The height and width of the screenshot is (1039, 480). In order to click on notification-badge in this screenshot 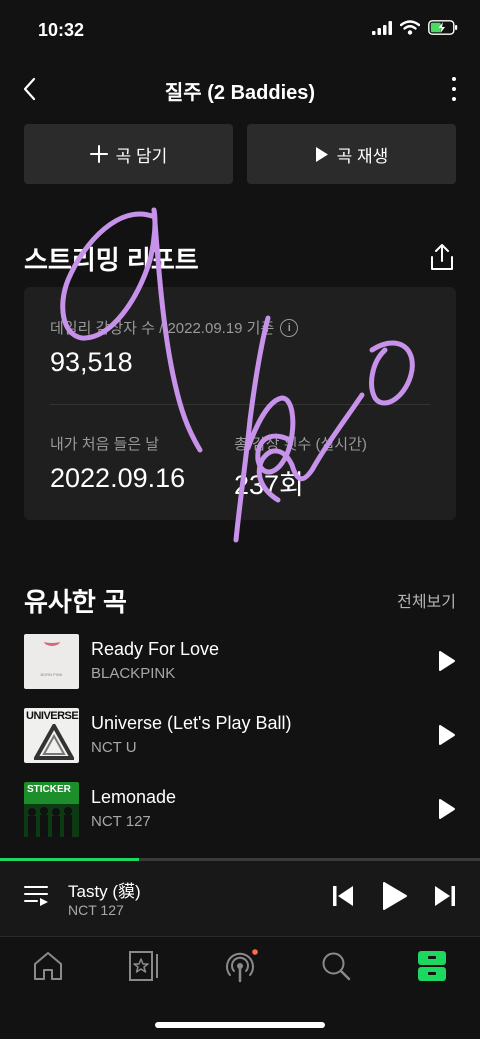, I will do `click(255, 952)`.